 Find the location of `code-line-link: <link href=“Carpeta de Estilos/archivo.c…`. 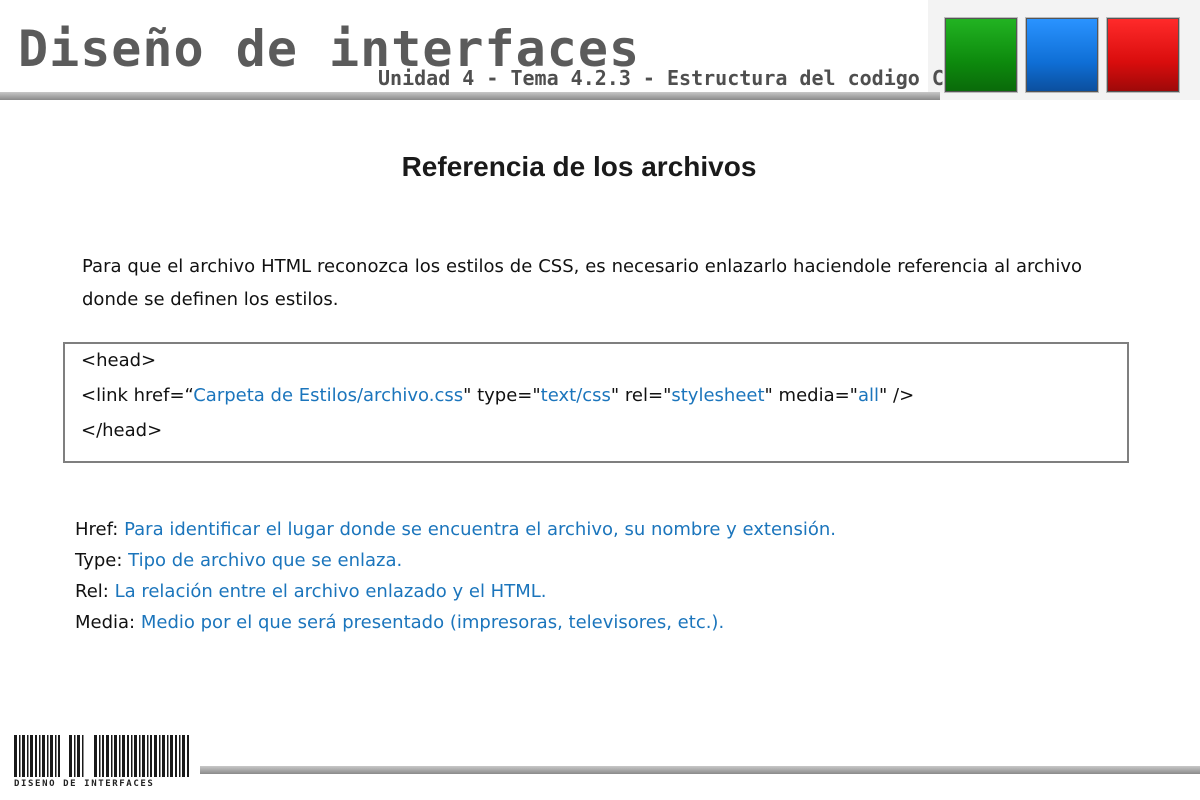

code-line-link: <link href=“Carpeta de Estilos/archivo.c… is located at coordinates (497, 395).